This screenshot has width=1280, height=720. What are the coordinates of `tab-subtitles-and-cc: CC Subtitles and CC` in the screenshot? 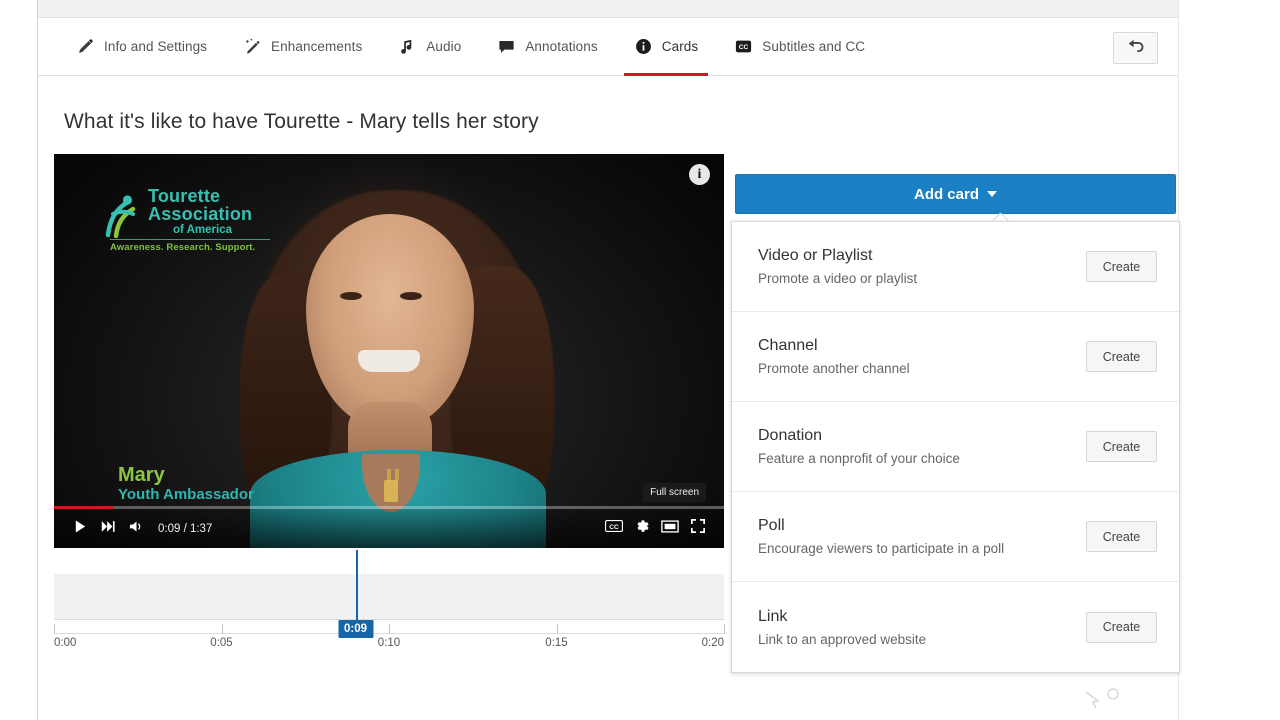 It's located at (799, 47).